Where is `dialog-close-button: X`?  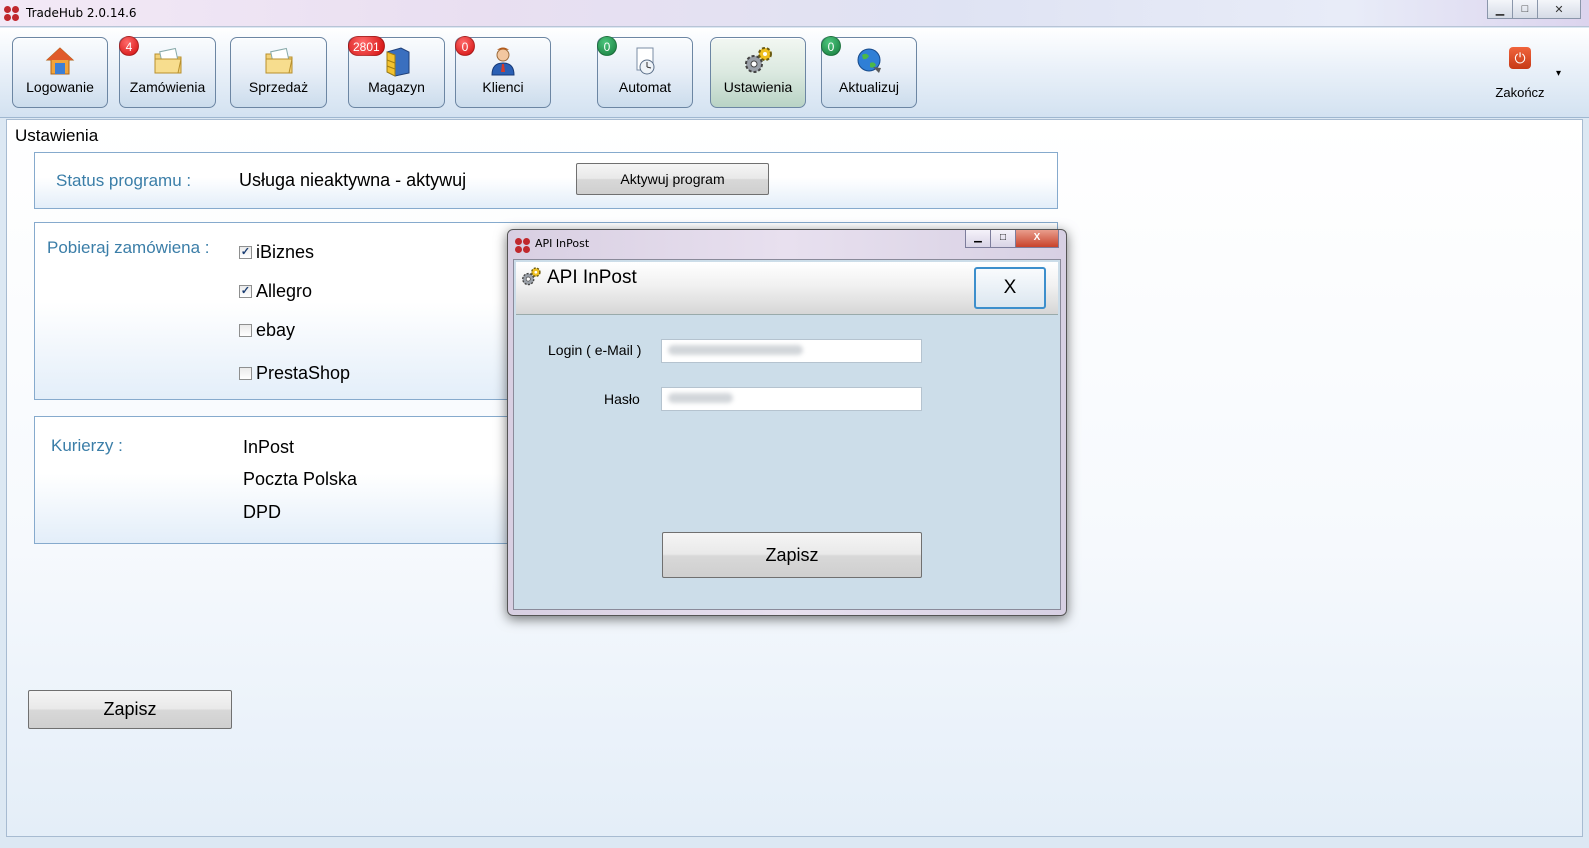 dialog-close-button: X is located at coordinates (1010, 288).